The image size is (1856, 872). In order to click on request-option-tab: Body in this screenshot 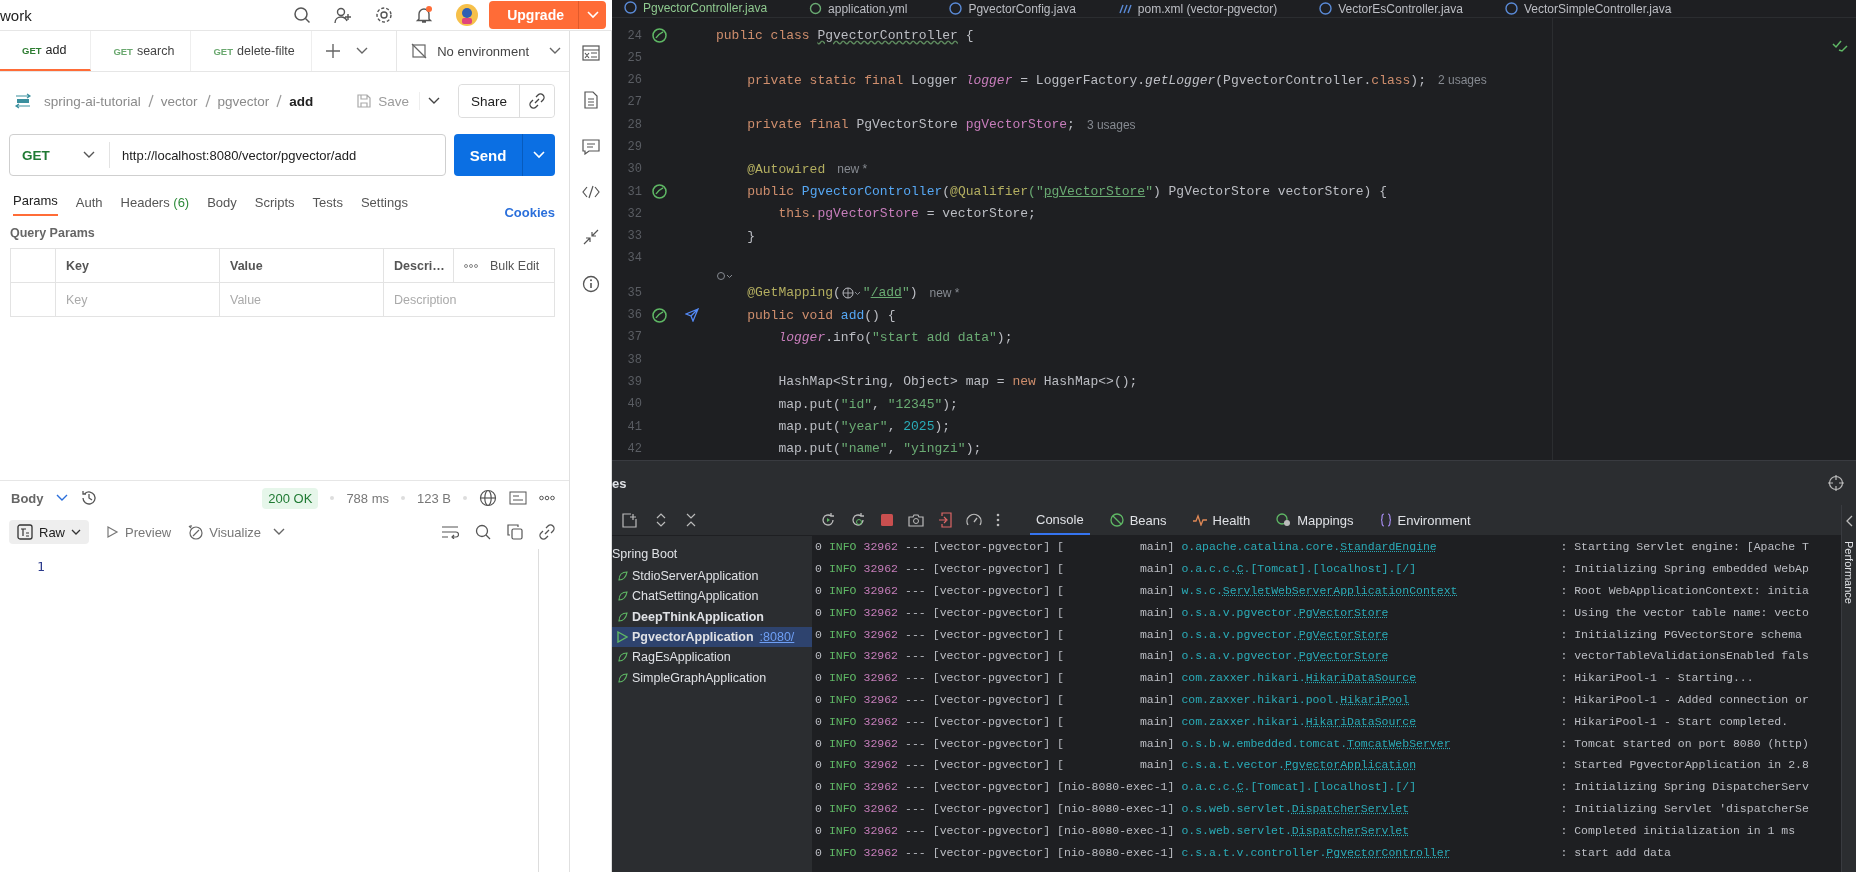, I will do `click(222, 205)`.